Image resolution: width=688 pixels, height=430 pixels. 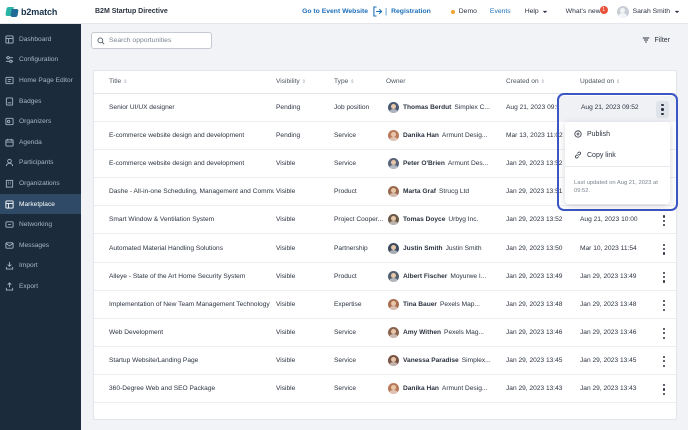 I want to click on registration-link: Registration, so click(x=411, y=11).